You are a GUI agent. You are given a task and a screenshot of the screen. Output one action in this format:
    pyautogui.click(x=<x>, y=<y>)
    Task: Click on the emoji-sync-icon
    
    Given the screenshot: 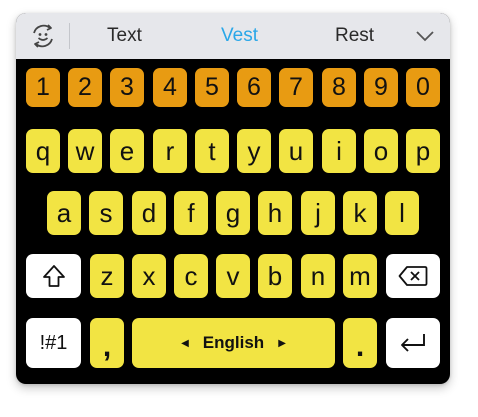 What is the action you would take?
    pyautogui.click(x=43, y=36)
    